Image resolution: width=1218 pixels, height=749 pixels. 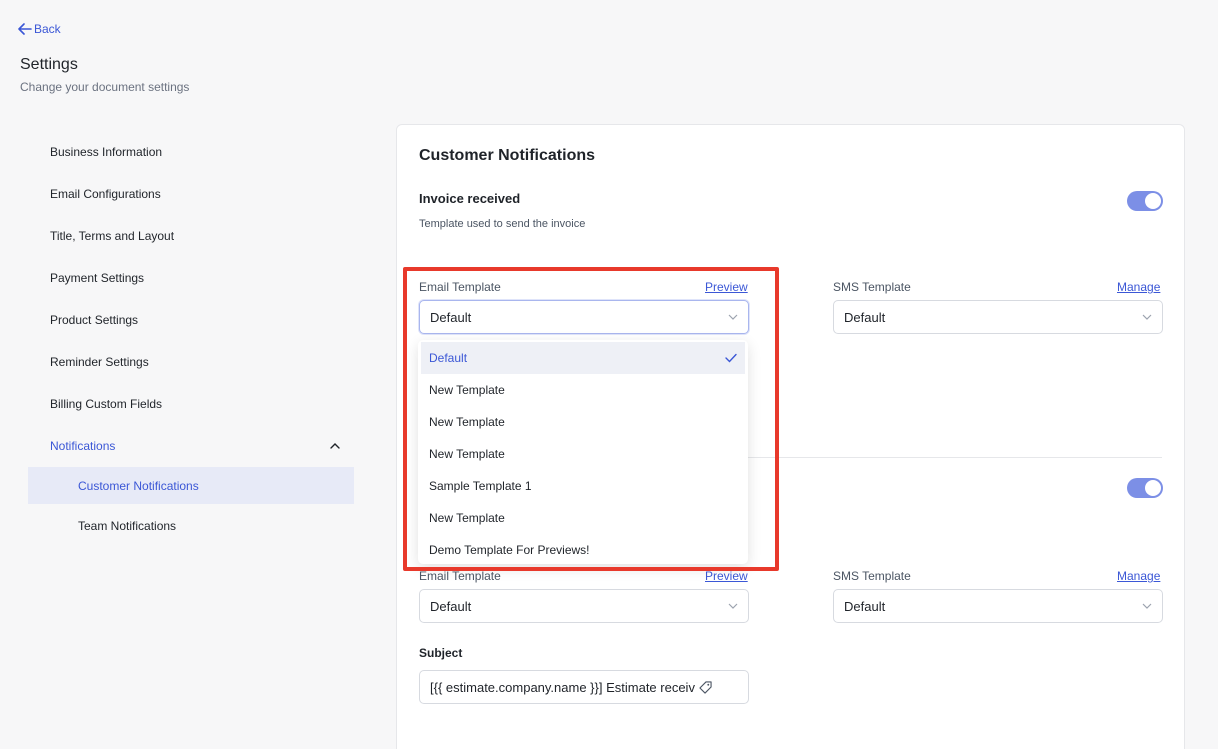 What do you see at coordinates (470, 198) in the screenshot?
I see `invoice-received-title: Invoice received` at bounding box center [470, 198].